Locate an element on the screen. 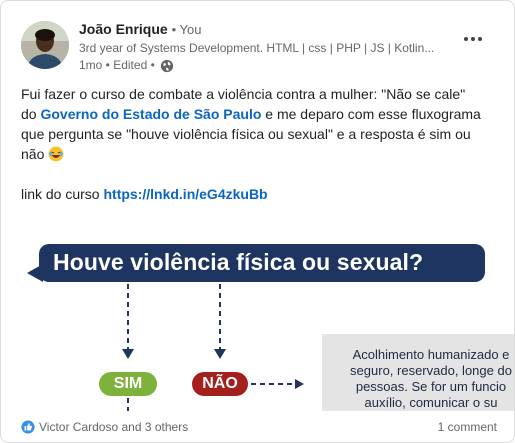 The width and height of the screenshot is (515, 443). reactions-text: Victor Cardoso and 3 others is located at coordinates (114, 427).